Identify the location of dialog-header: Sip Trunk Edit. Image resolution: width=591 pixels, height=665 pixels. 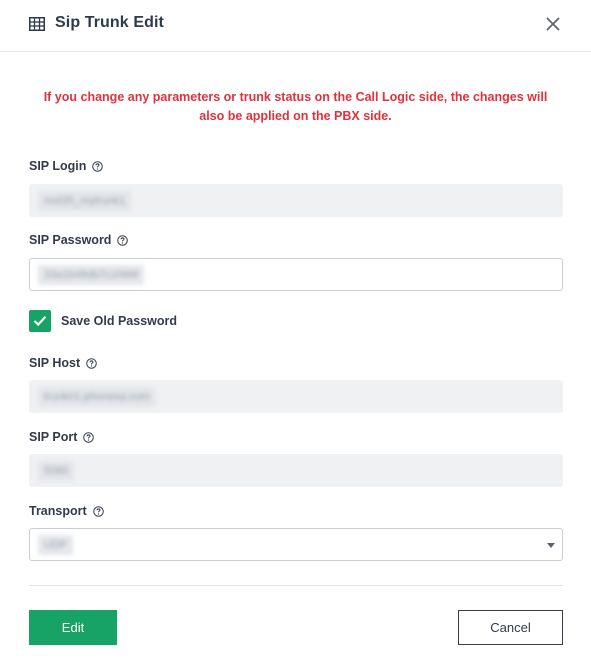
(295, 26).